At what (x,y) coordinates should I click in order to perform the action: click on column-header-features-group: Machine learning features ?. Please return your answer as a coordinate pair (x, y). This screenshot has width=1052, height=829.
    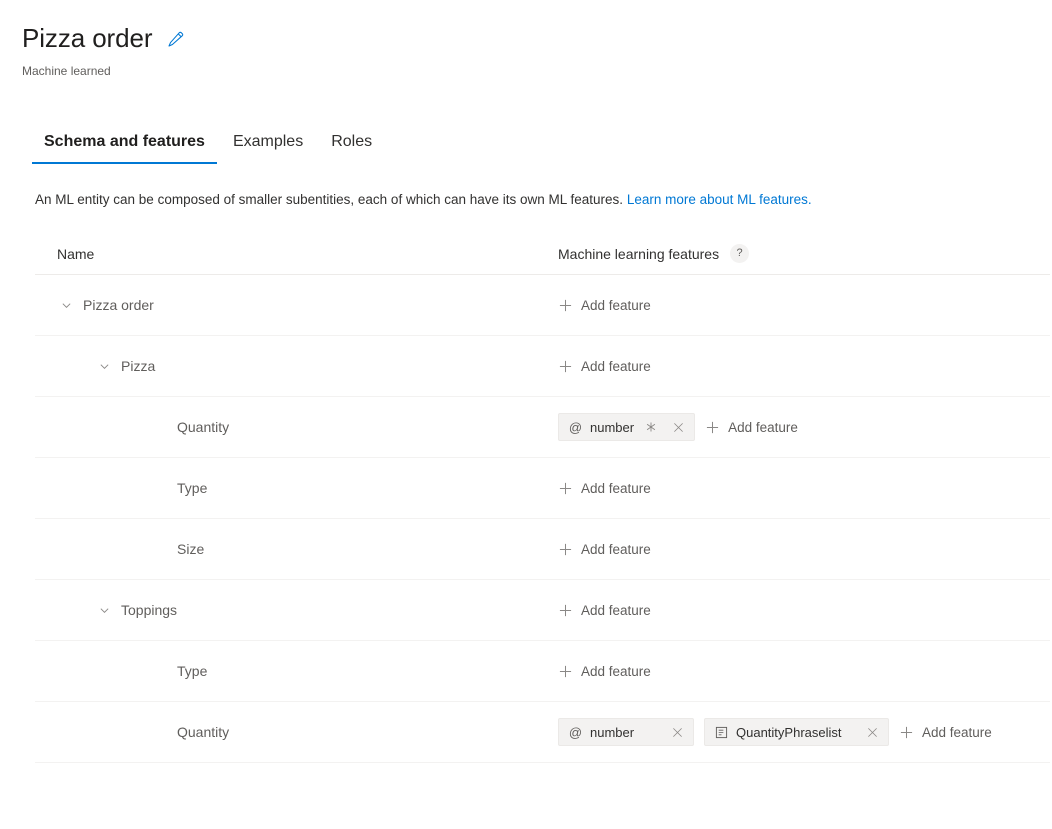
    Looking at the image, I should click on (654, 253).